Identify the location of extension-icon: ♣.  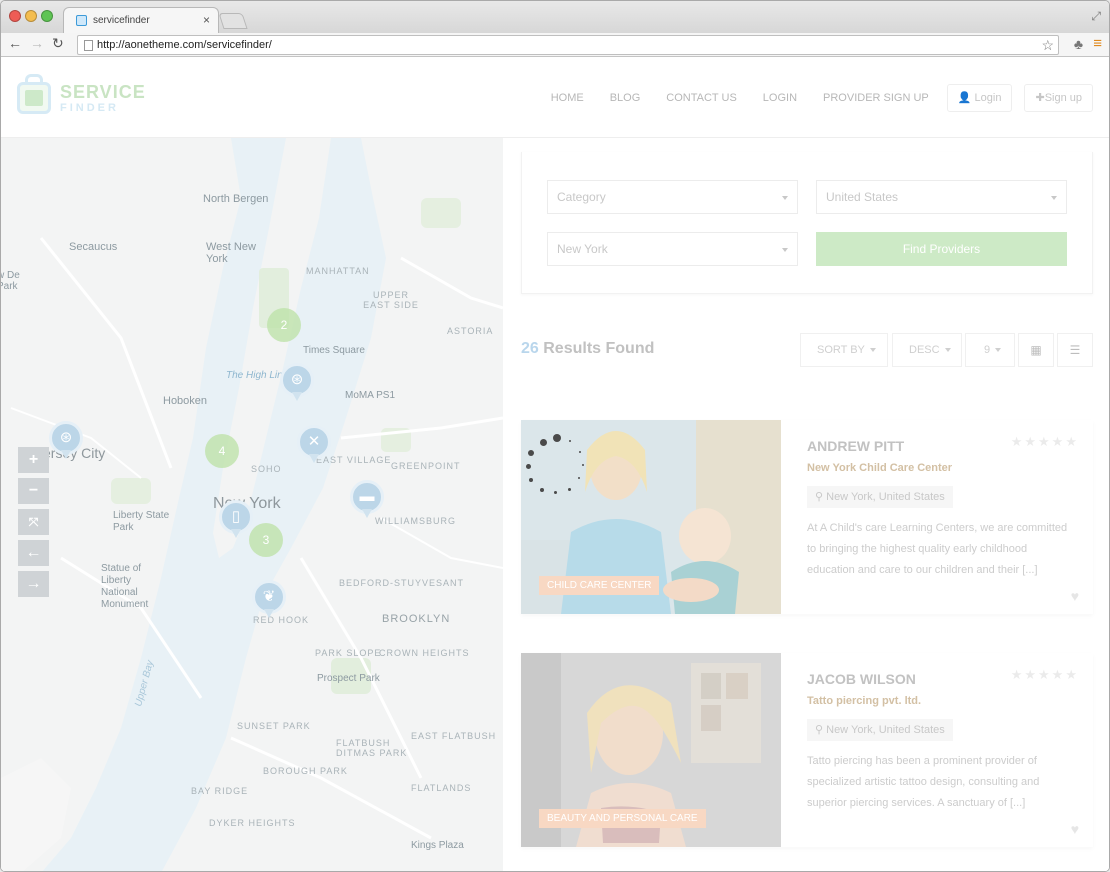
(1078, 44).